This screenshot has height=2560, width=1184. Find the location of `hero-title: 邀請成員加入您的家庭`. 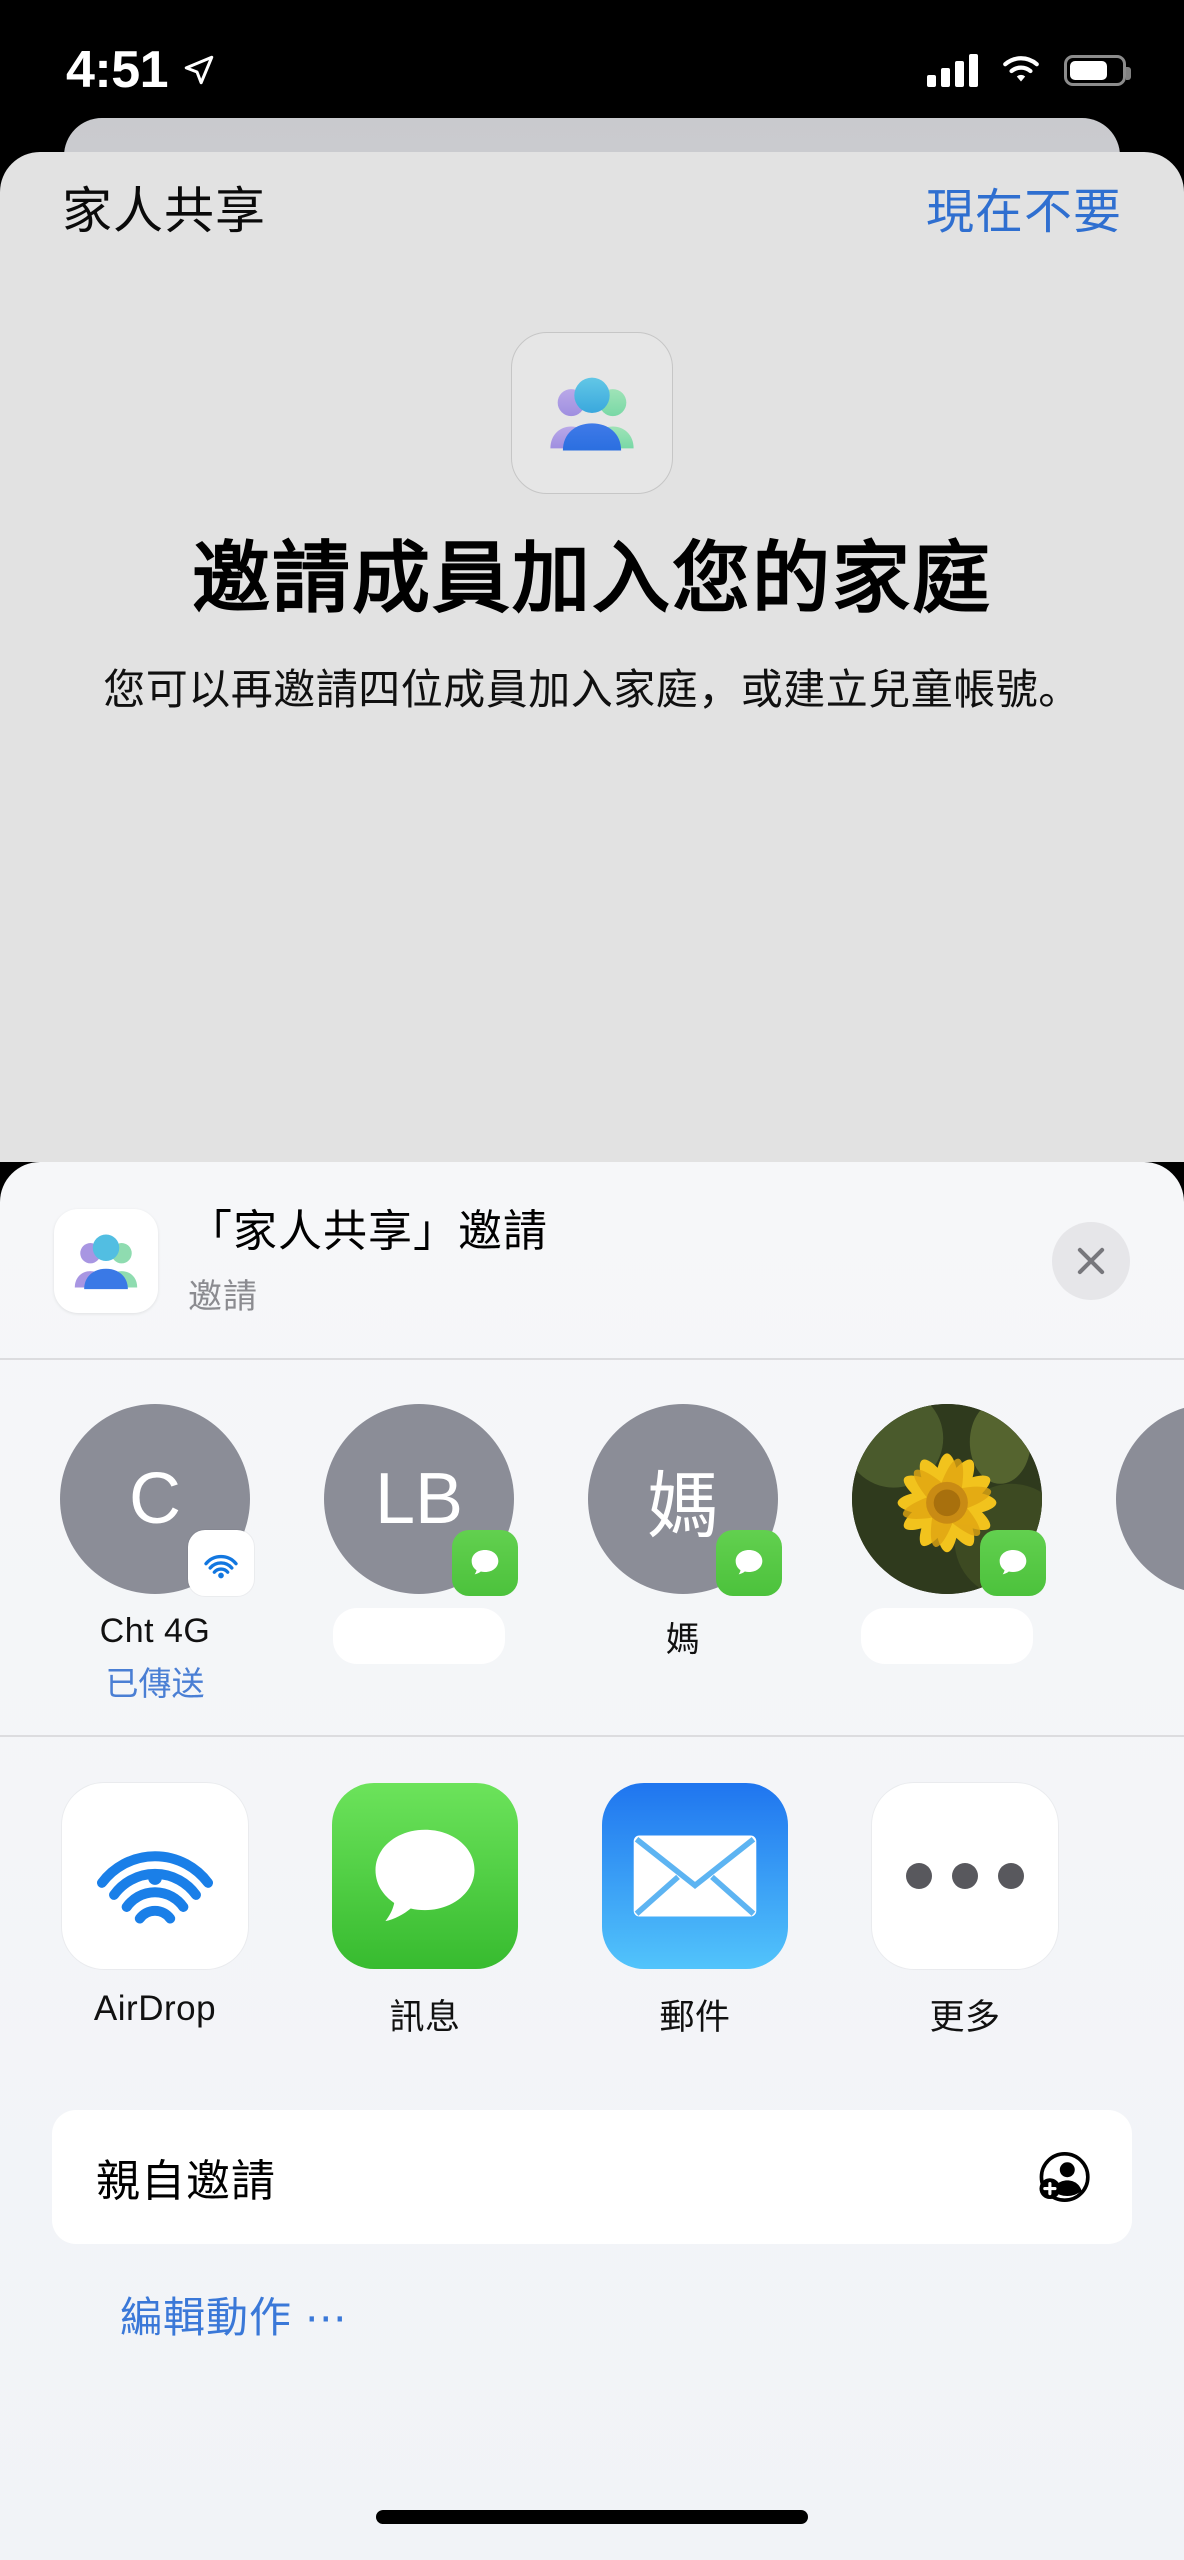

hero-title: 邀請成員加入您的家庭 is located at coordinates (591, 578).